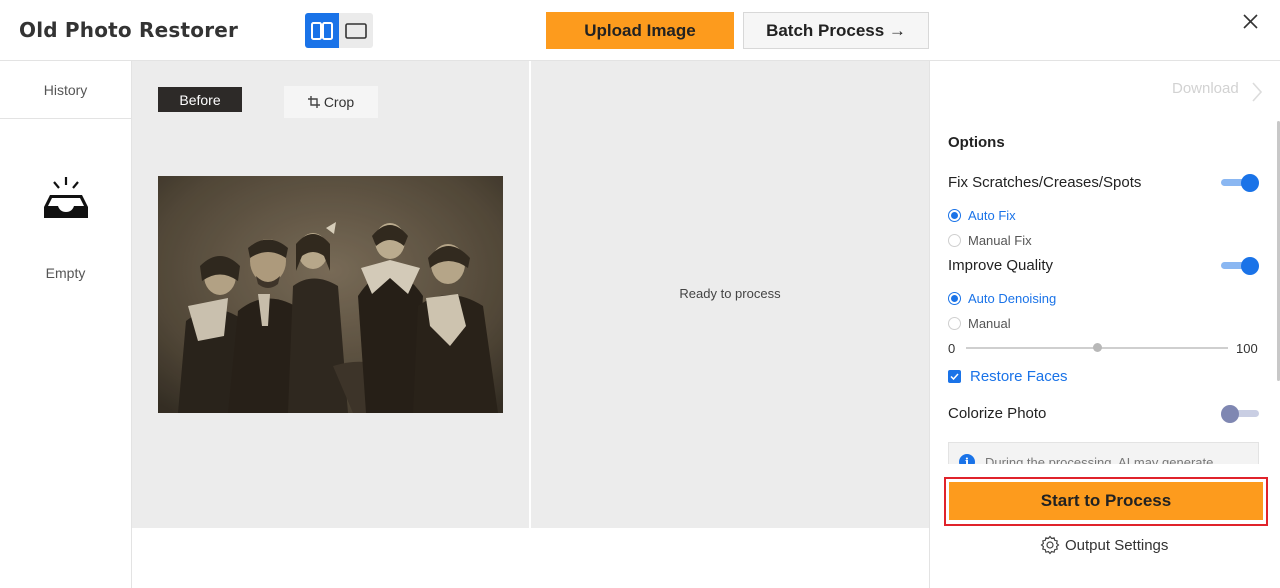 The image size is (1280, 588). What do you see at coordinates (836, 30) in the screenshot?
I see `batch-process-button: Batch Process →` at bounding box center [836, 30].